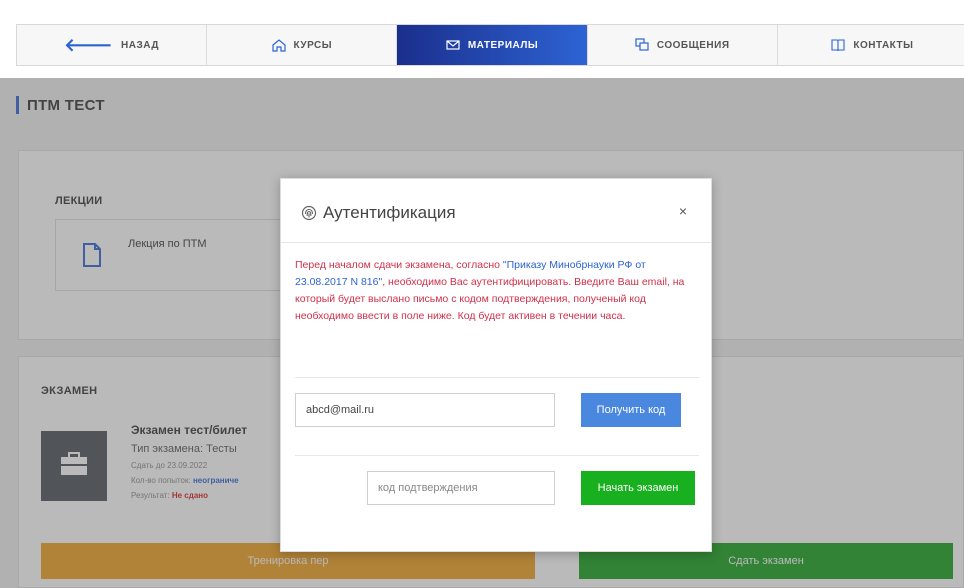 The width and height of the screenshot is (964, 588). What do you see at coordinates (278, 45) in the screenshot?
I see `home-icon` at bounding box center [278, 45].